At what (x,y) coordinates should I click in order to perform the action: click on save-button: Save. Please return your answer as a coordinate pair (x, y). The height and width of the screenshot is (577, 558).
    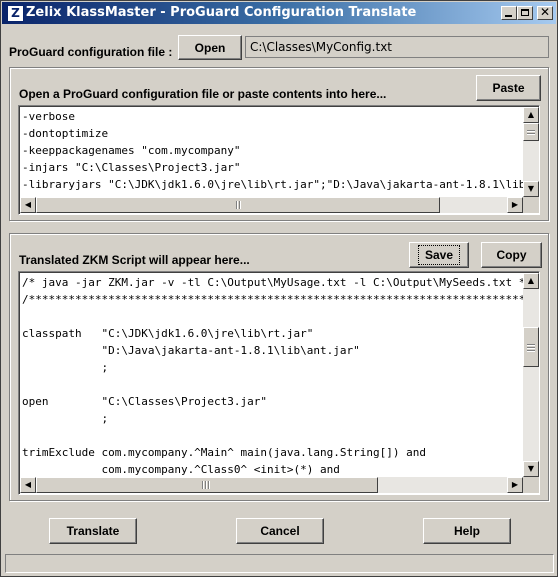
    Looking at the image, I should click on (439, 255).